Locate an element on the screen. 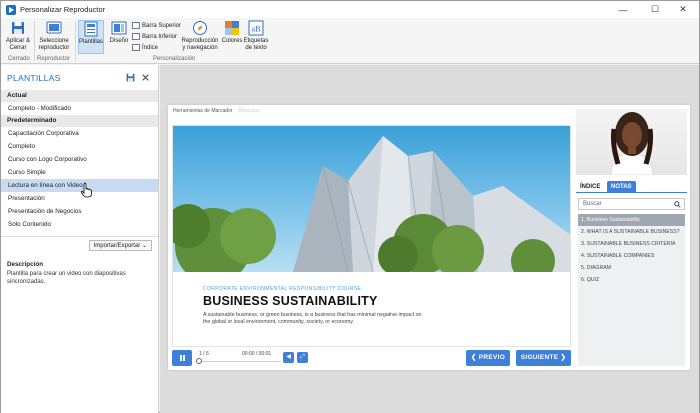 The height and width of the screenshot is (413, 700). chevron-down-icon: ⌄ is located at coordinates (144, 246).